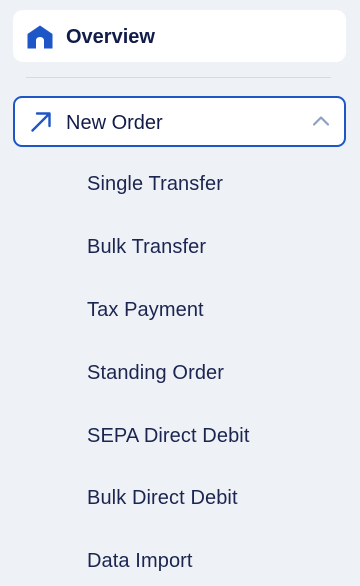  Describe the element at coordinates (114, 123) in the screenshot. I see `nav-item-new-order-label: New Order` at that location.